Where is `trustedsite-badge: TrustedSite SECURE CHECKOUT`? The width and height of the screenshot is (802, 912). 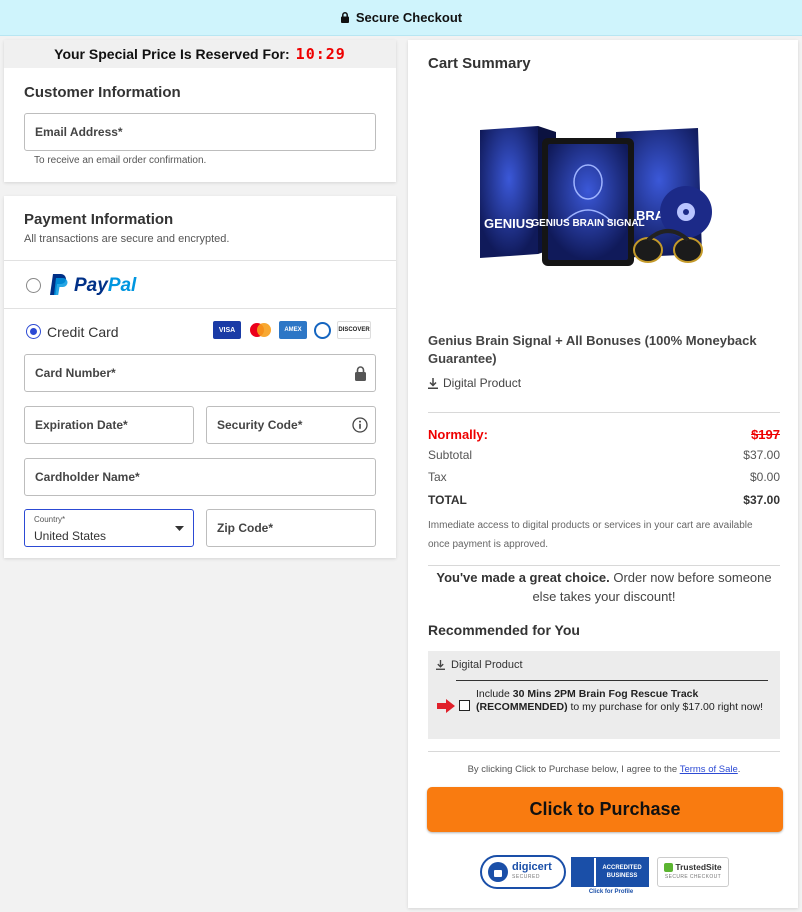 trustedsite-badge: TrustedSite SECURE CHECKOUT is located at coordinates (693, 872).